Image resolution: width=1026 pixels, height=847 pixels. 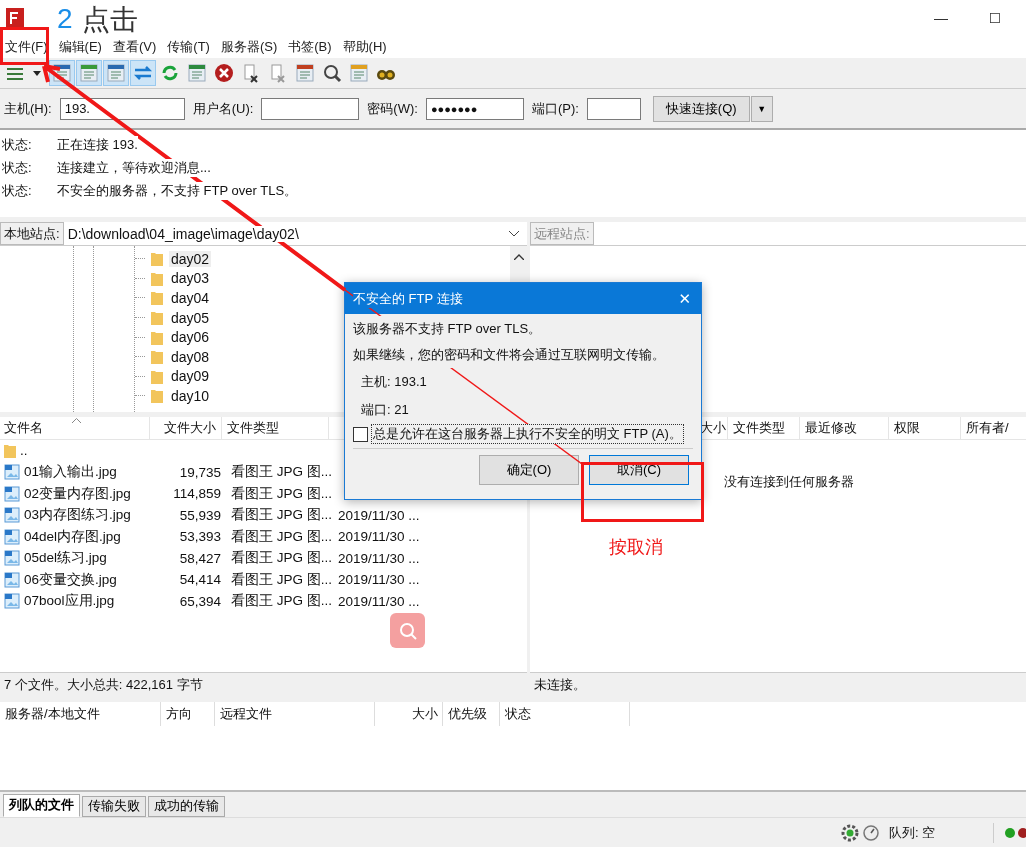 I want to click on status-lights-drawing, so click(x=1015, y=832).